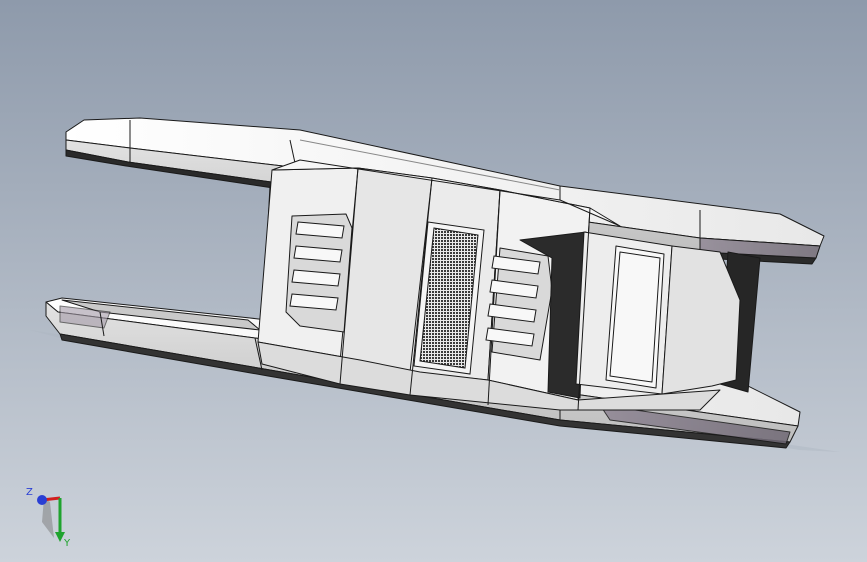  I want to click on triad-z-axis, so click(42, 500).